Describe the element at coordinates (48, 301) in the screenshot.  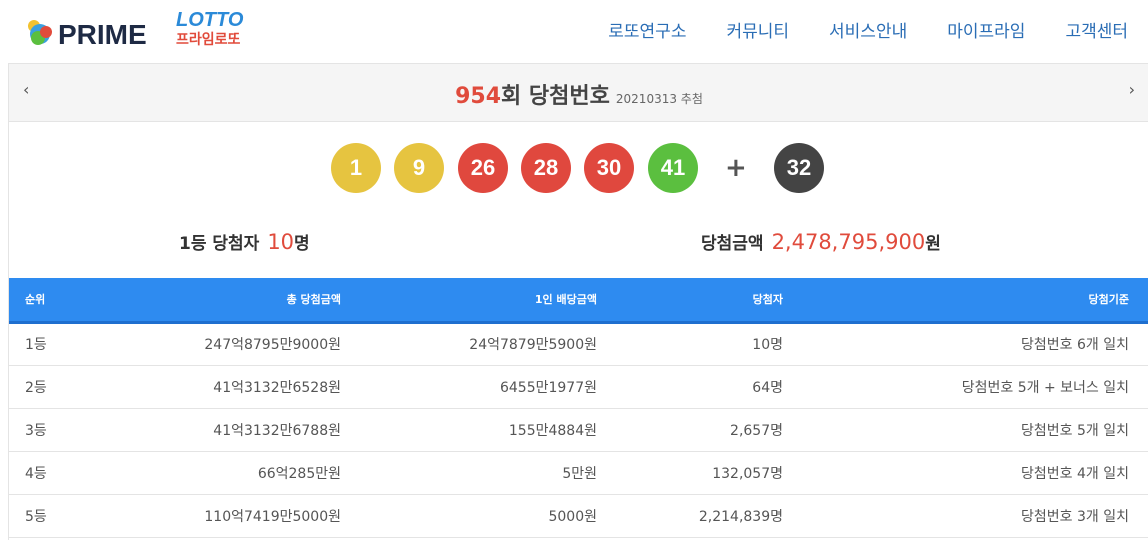
I see `header-rank: 순위` at that location.